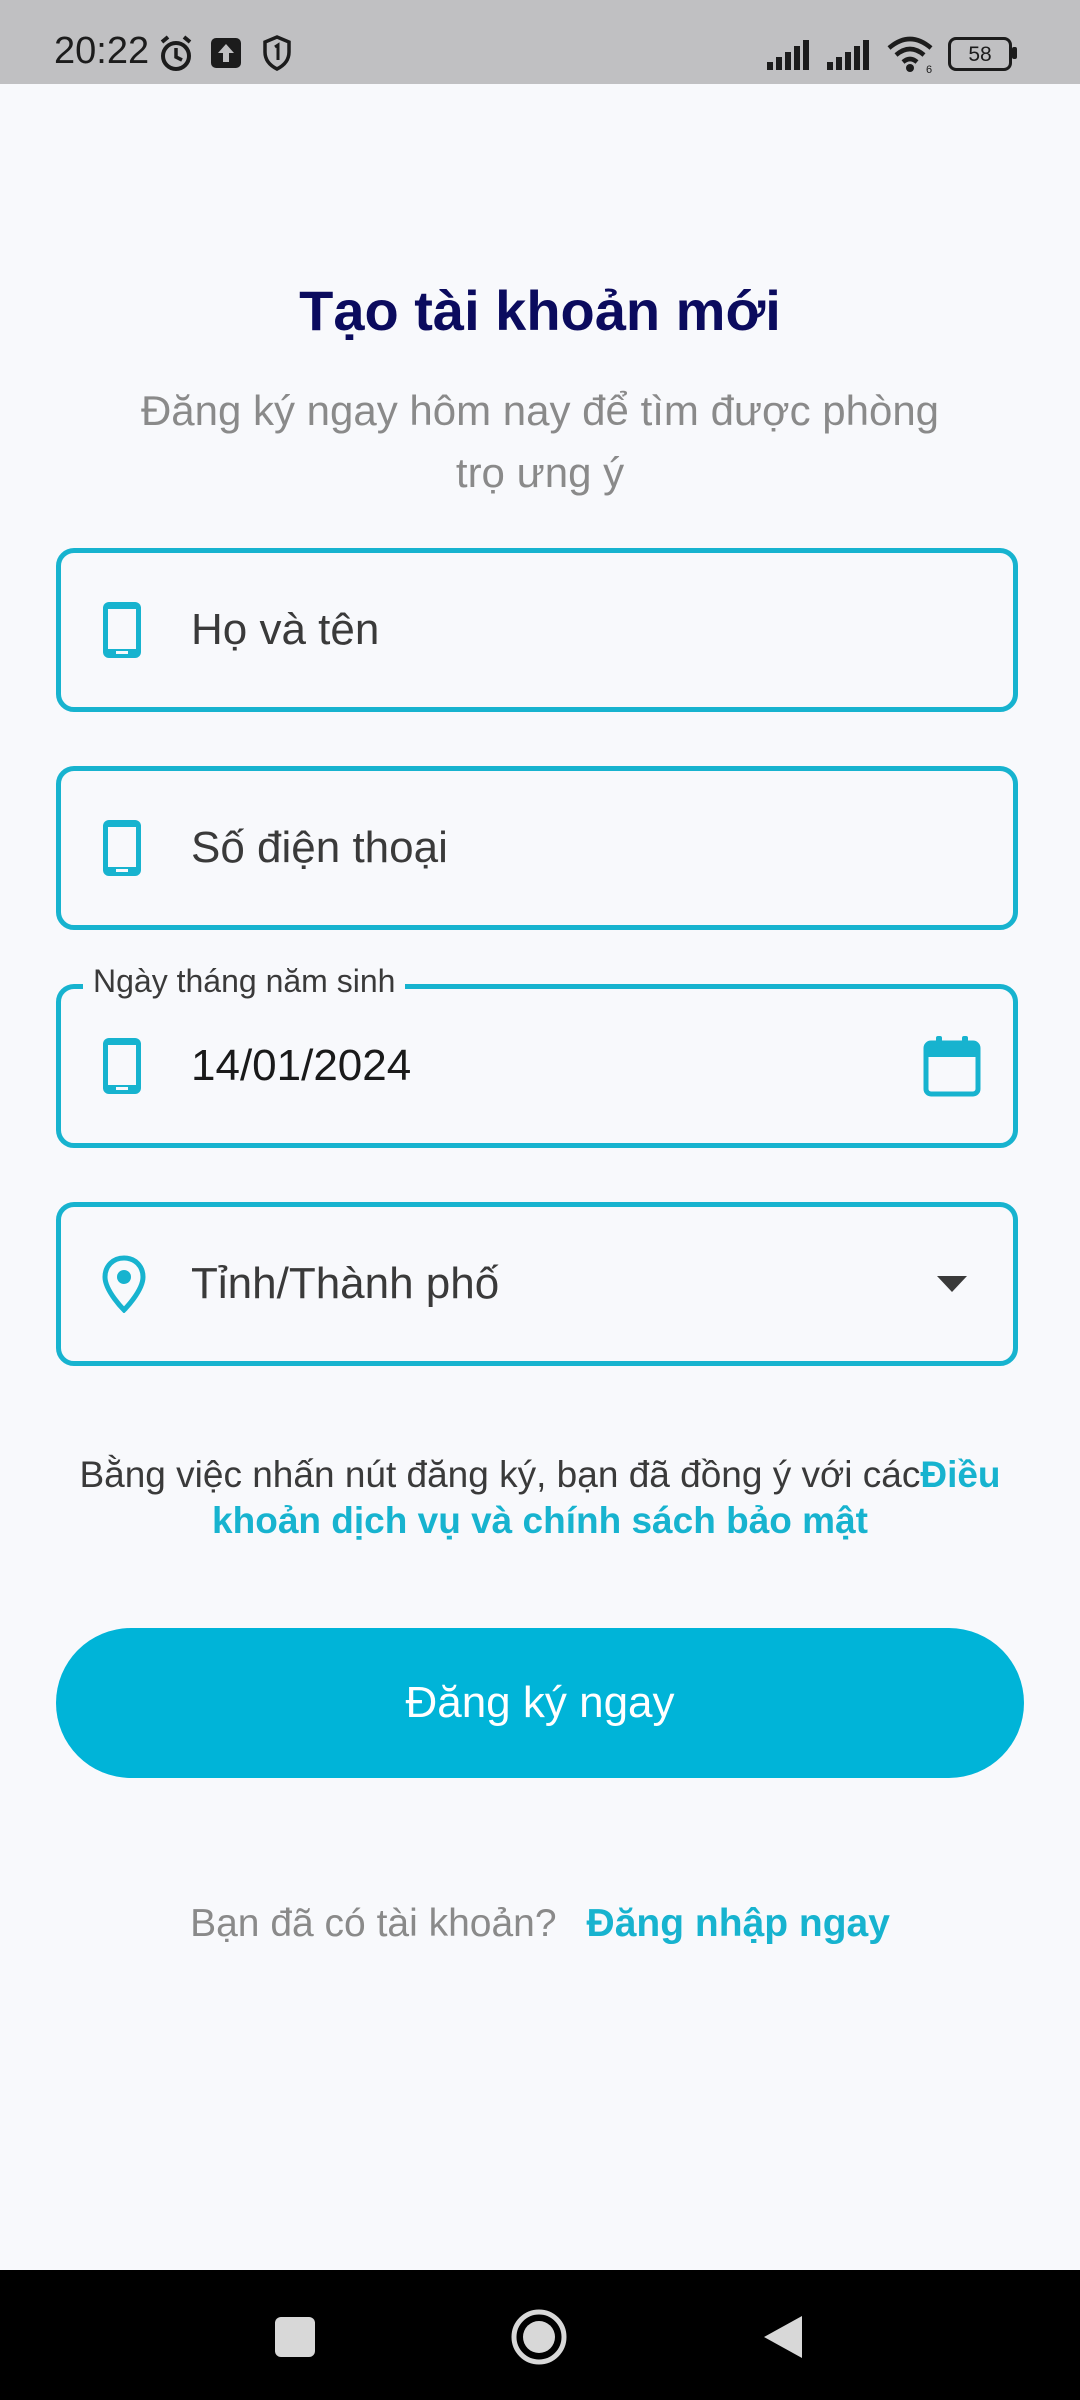 The height and width of the screenshot is (2400, 1080). Describe the element at coordinates (319, 847) in the screenshot. I see `phone-number-placeholder: Số điện thoại` at that location.